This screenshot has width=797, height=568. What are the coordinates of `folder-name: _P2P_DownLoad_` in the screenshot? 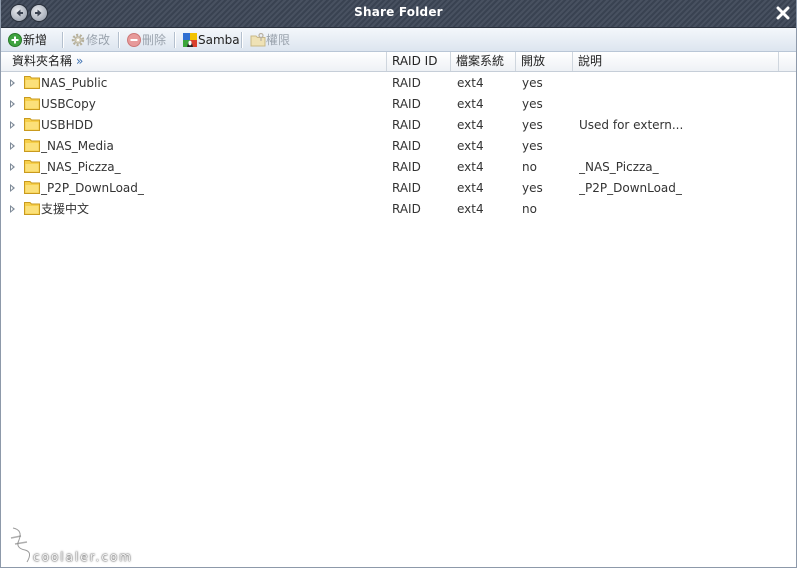 It's located at (92, 188).